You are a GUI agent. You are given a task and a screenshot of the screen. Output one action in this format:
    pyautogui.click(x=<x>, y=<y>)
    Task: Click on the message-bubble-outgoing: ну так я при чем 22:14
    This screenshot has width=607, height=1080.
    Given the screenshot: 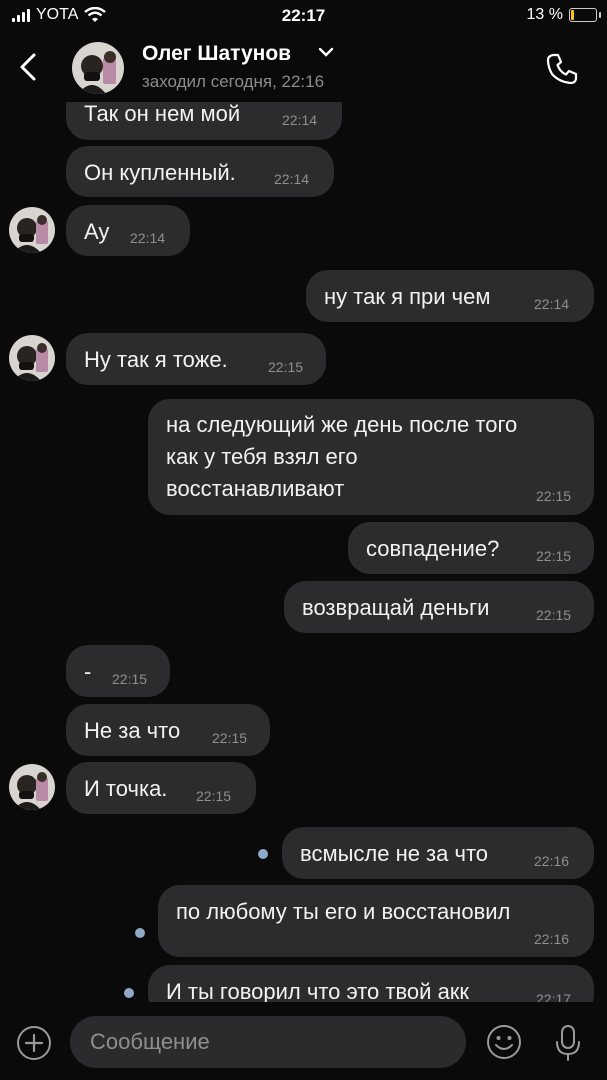 What is the action you would take?
    pyautogui.click(x=450, y=296)
    